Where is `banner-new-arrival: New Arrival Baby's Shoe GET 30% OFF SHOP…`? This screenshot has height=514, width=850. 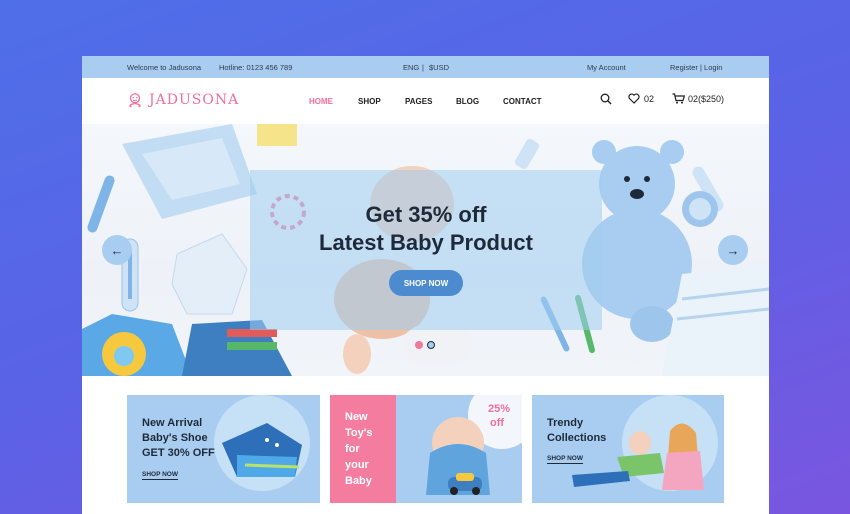
banner-new-arrival: New Arrival Baby's Shoe GET 30% OFF SHOP… is located at coordinates (223, 449).